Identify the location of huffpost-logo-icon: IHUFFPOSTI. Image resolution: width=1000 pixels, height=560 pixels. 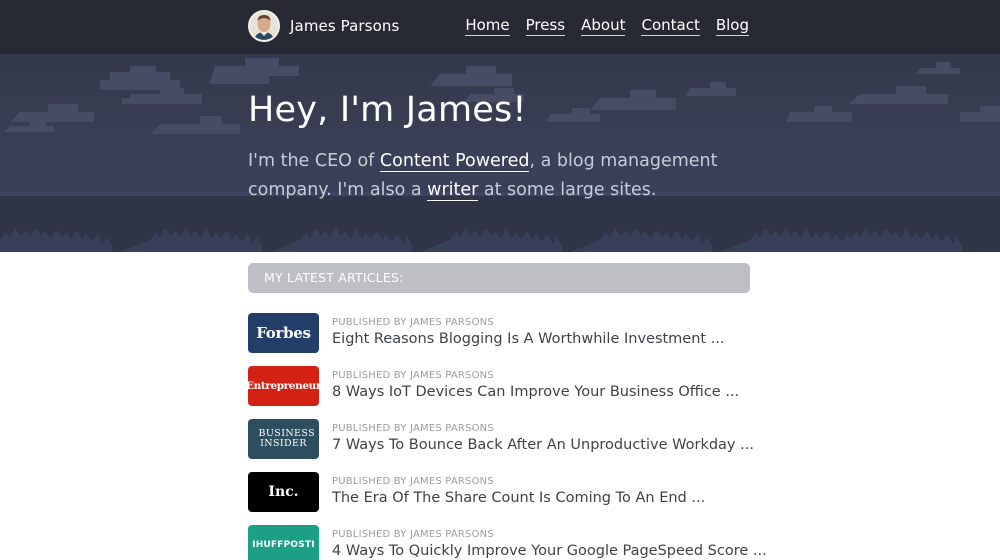
(283, 542).